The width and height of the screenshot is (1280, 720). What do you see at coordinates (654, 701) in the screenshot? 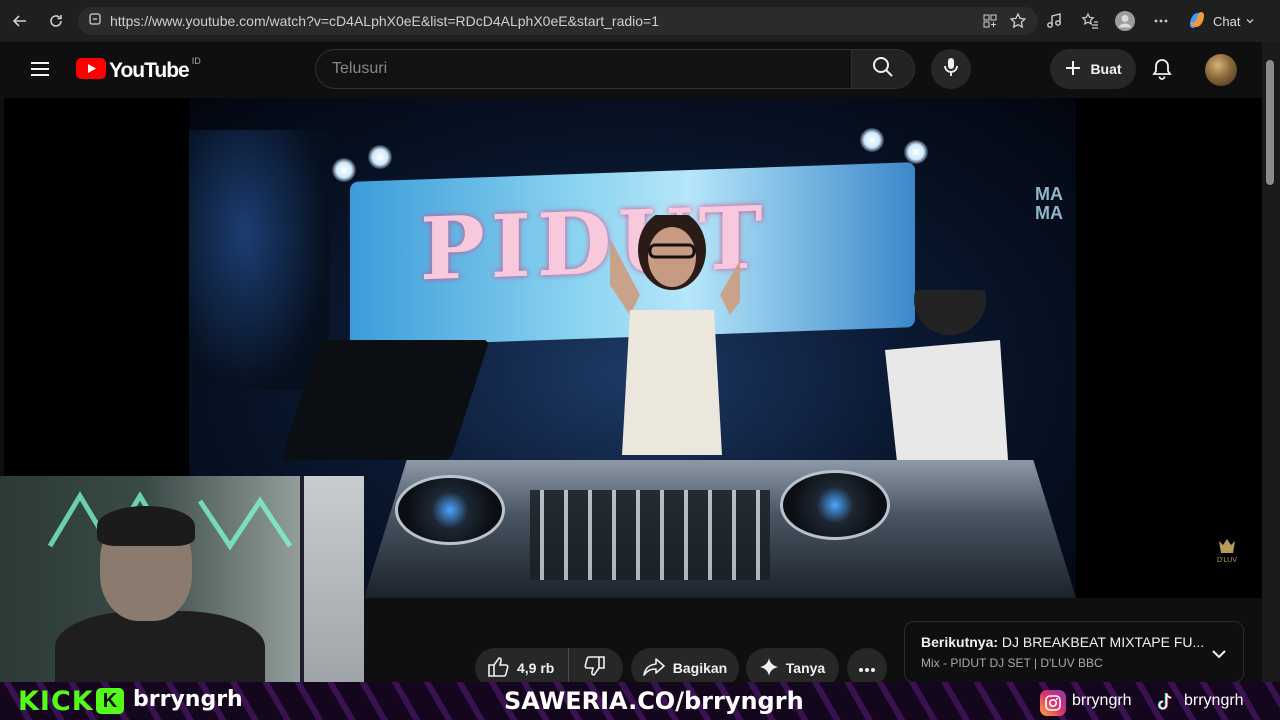
I see `saweria-link-text: SAWERIA.CO/brryngrh` at bounding box center [654, 701].